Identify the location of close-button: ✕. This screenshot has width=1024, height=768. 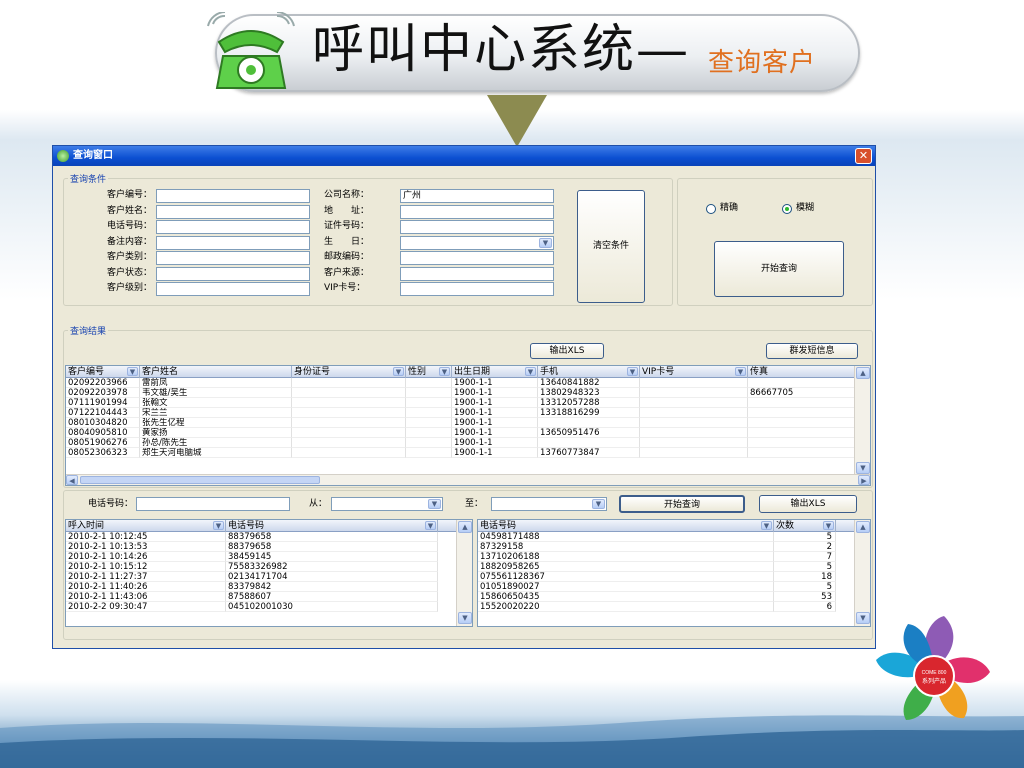
(863, 156).